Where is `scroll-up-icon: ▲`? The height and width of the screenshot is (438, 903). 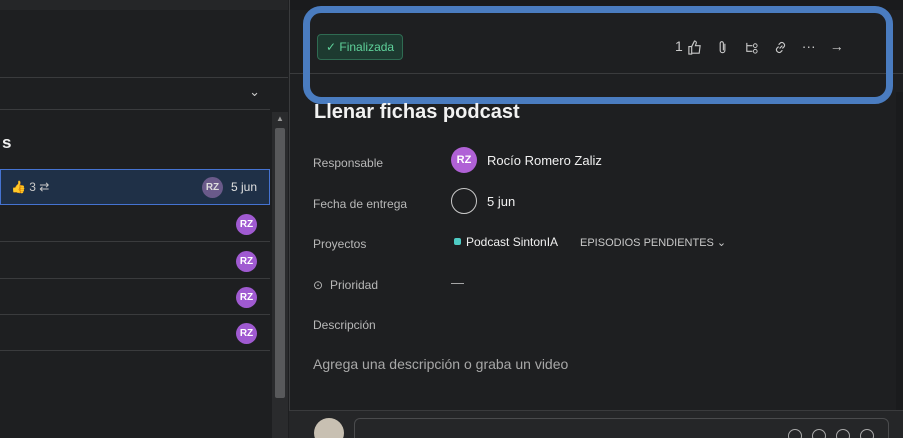 scroll-up-icon: ▲ is located at coordinates (280, 118).